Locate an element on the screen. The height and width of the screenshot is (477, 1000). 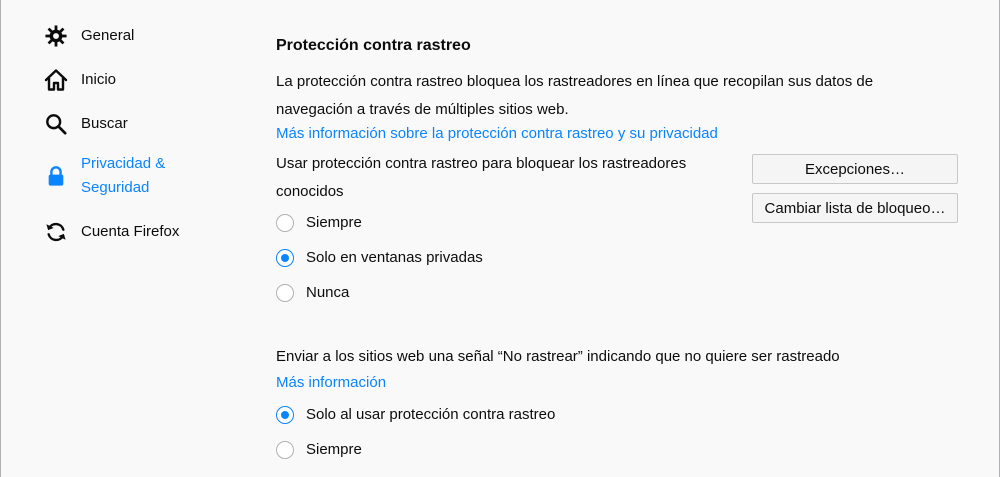
dnt-option-tracking-protection-only: Solo al usar protección contra rastreo is located at coordinates (415, 415).